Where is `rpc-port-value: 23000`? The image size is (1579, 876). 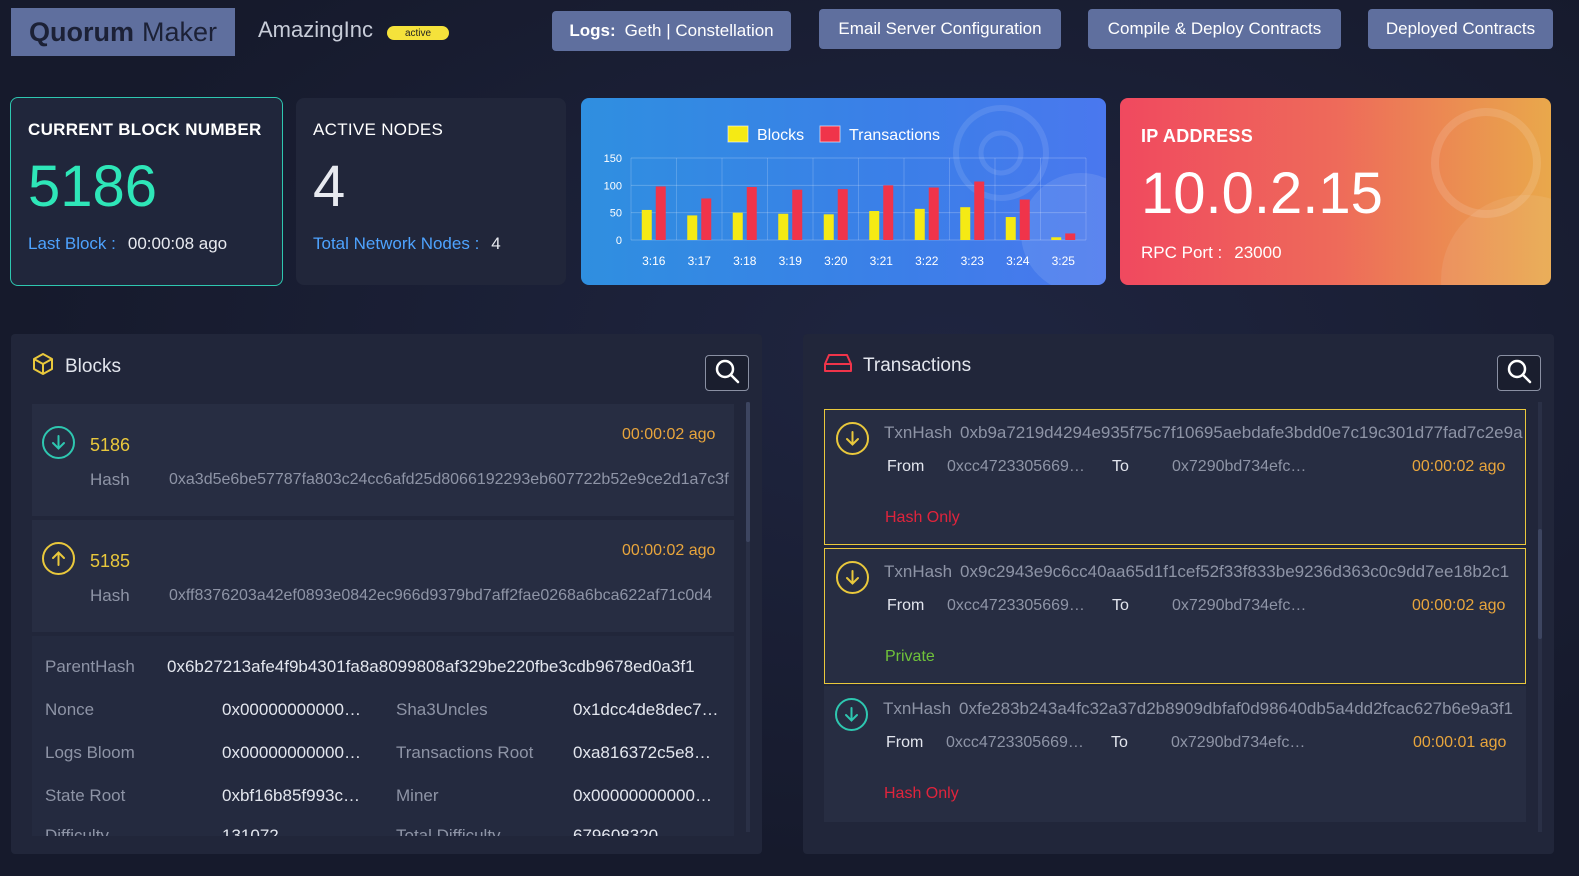 rpc-port-value: 23000 is located at coordinates (1258, 252).